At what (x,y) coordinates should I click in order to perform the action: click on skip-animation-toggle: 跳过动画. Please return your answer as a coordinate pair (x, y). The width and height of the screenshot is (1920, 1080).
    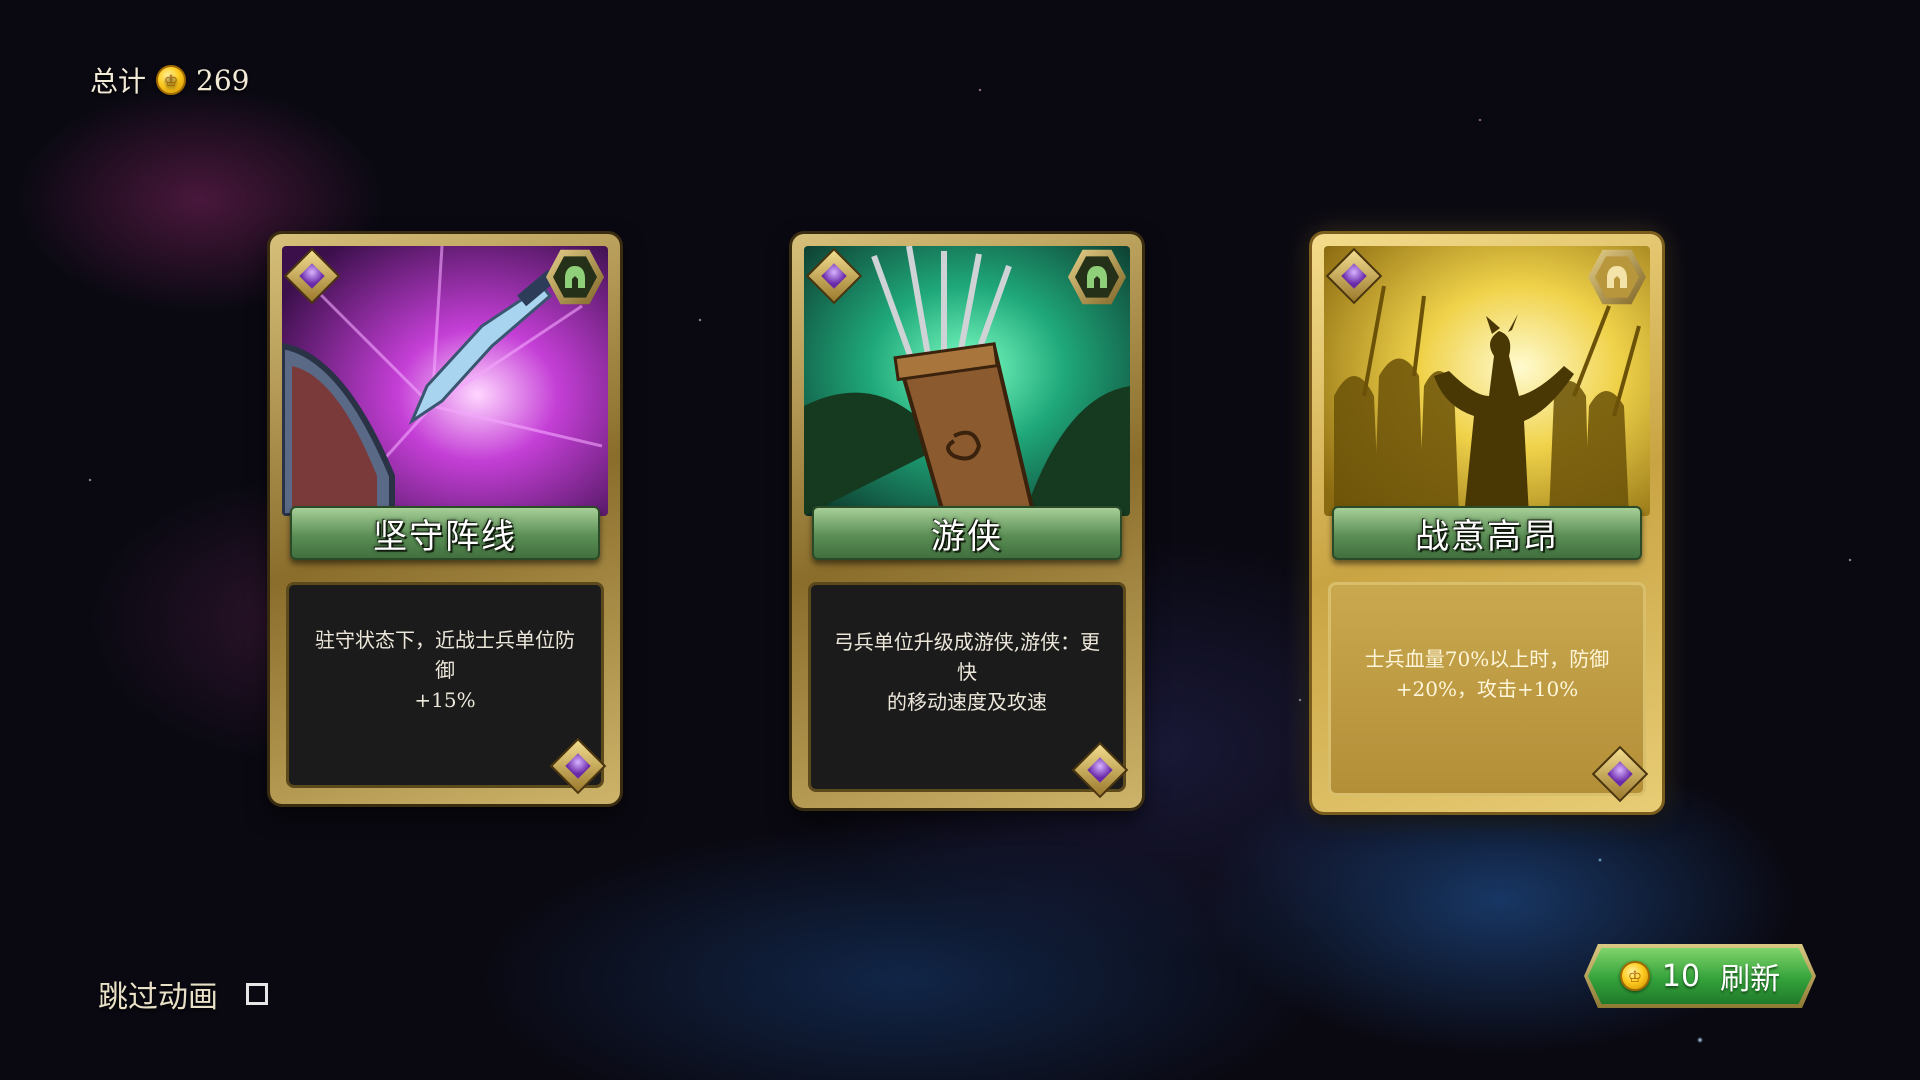
    Looking at the image, I should click on (183, 994).